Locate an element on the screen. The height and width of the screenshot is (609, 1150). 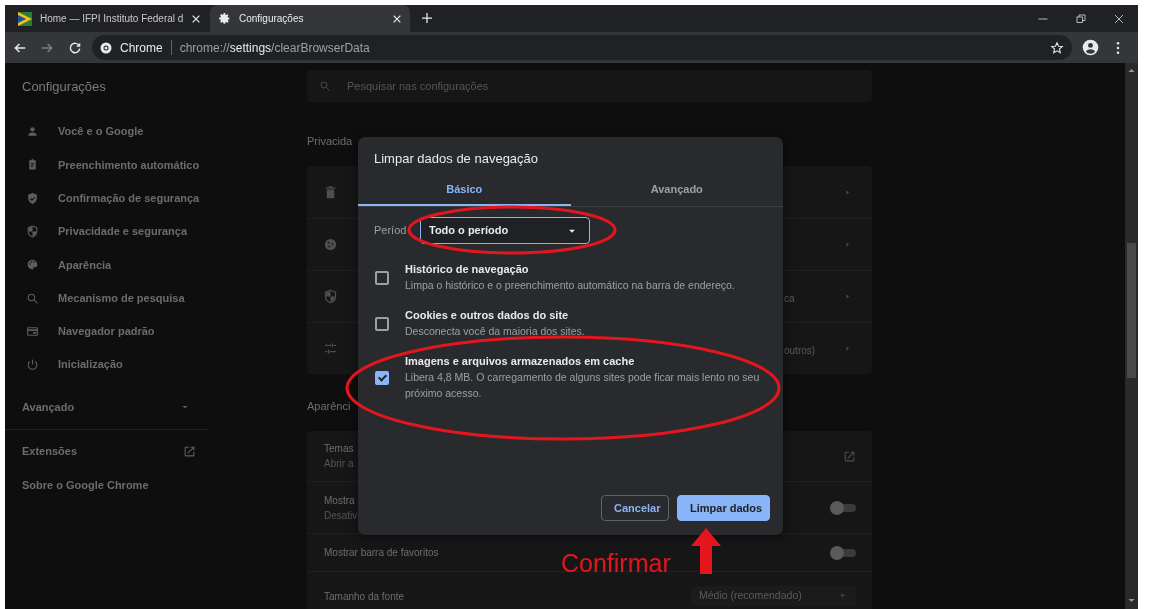
row-text: outros) is located at coordinates (800, 349).